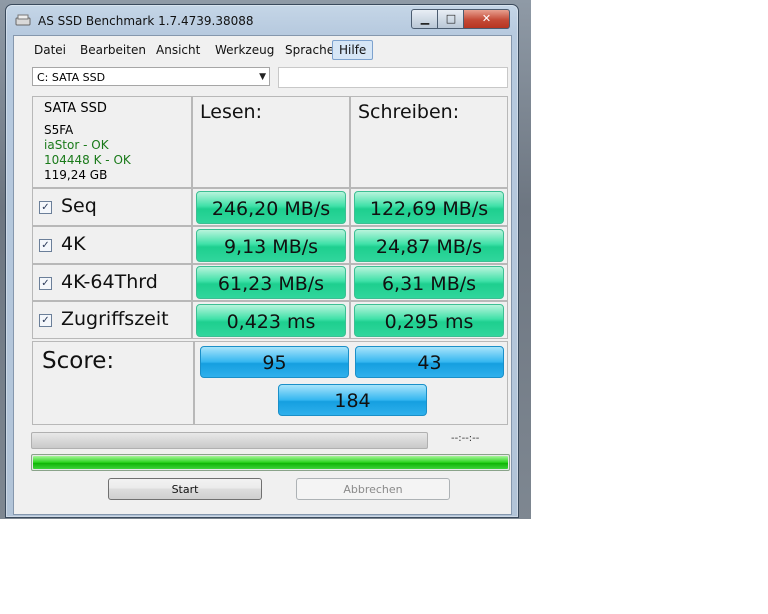 This screenshot has height=614, width=768. I want to click on row-4k64-label-cell: ✓ 4K-64Thrd, so click(112, 282).